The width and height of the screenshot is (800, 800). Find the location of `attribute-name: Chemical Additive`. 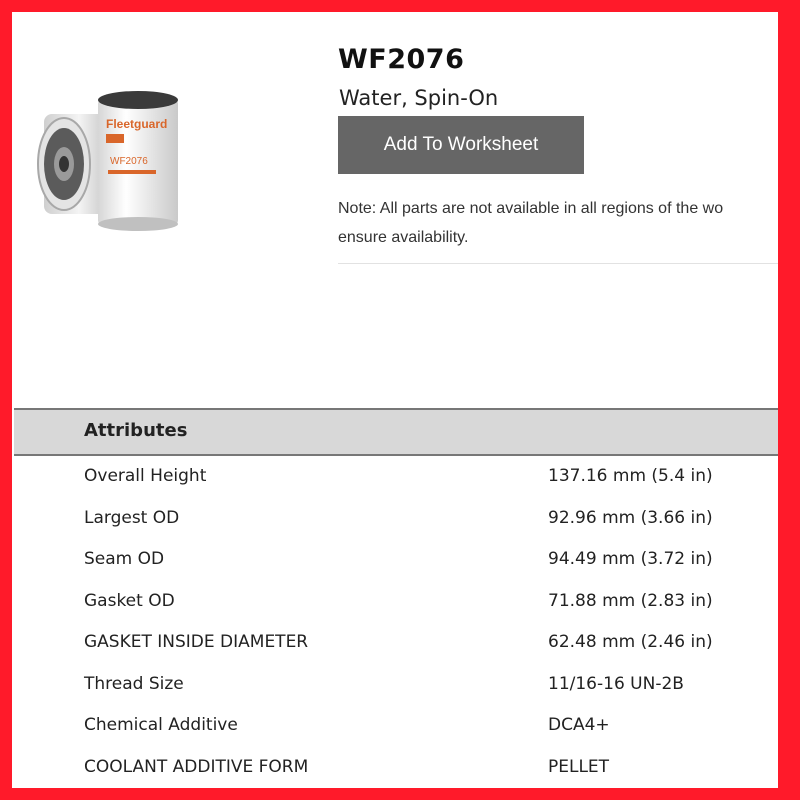

attribute-name: Chemical Additive is located at coordinates (161, 725).